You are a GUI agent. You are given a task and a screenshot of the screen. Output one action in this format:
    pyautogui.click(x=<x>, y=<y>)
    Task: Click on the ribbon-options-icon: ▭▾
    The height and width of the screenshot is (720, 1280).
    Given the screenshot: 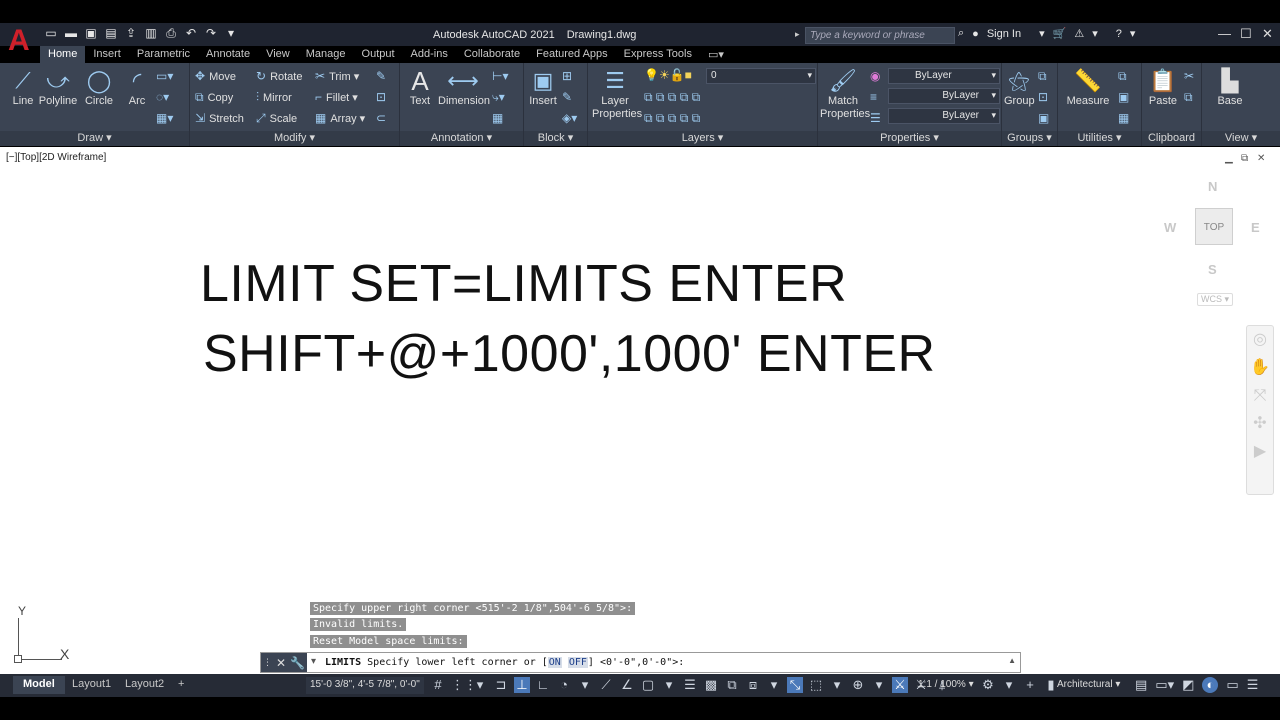 What is the action you would take?
    pyautogui.click(x=712, y=54)
    